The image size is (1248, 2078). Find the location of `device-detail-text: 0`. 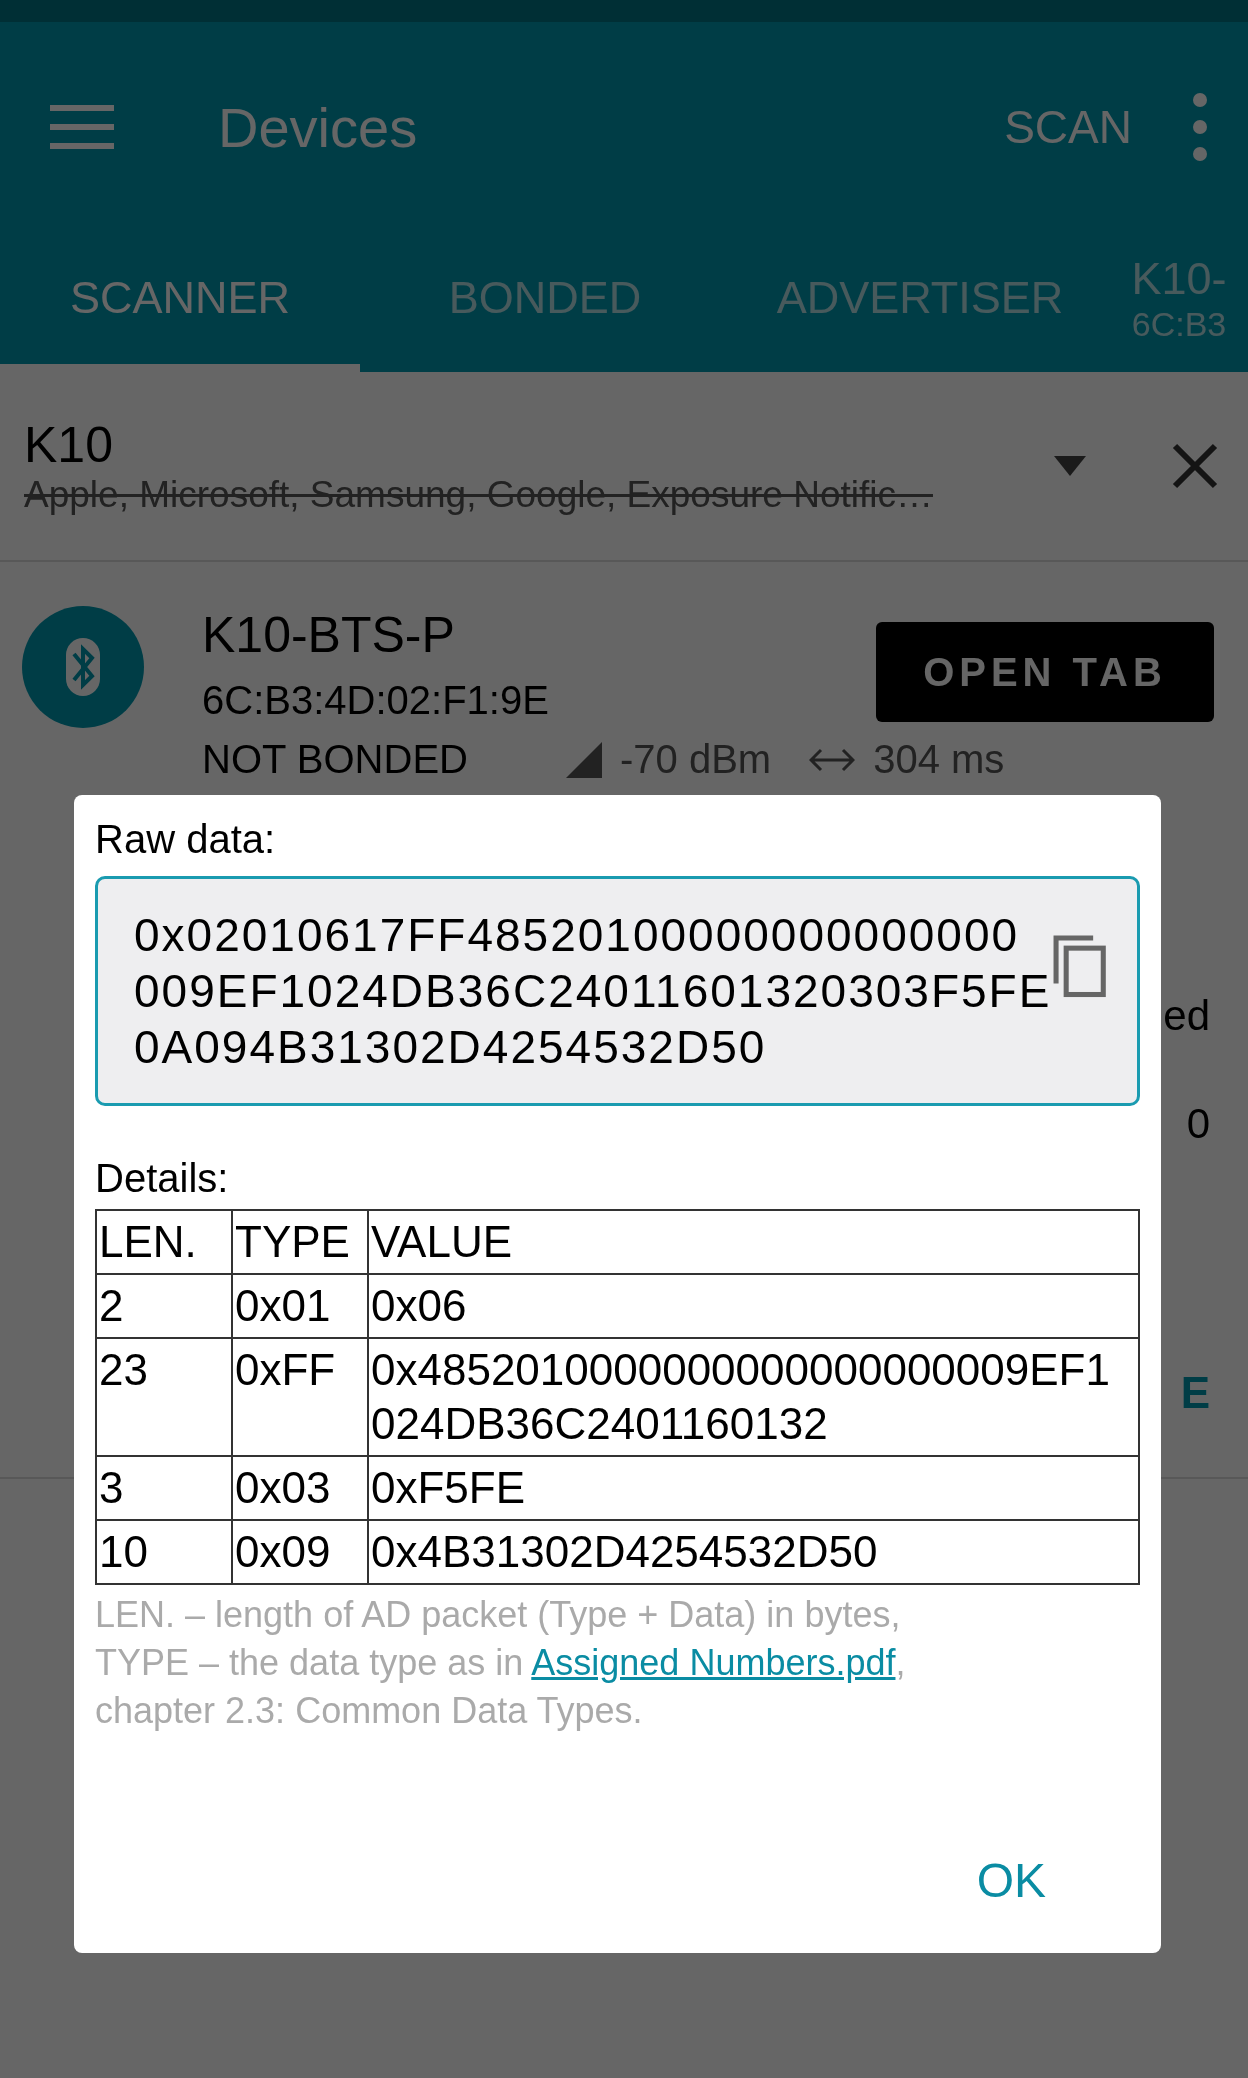

device-detail-text: 0 is located at coordinates (1198, 1124).